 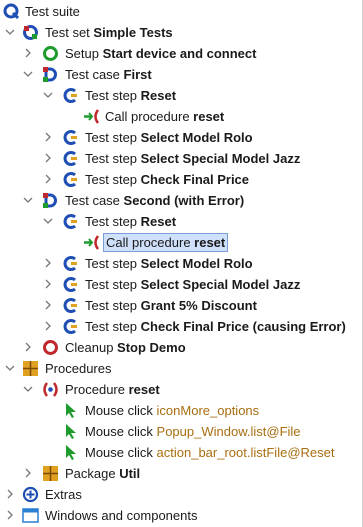 I want to click on tree-node-name: Grant 5% Discount, so click(x=198, y=305).